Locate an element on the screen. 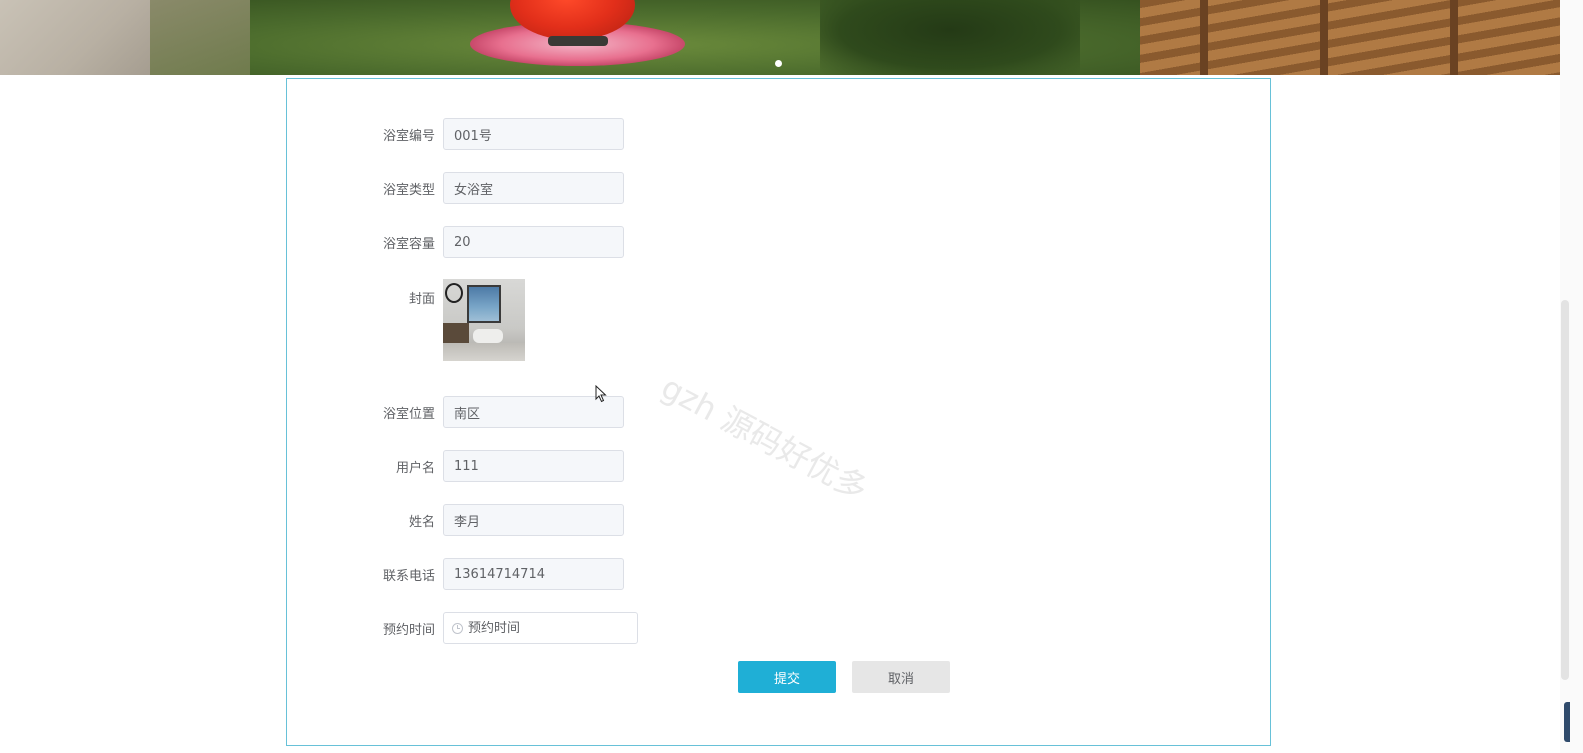  form-row-booking-time: 预约时间 is located at coordinates (462, 628).